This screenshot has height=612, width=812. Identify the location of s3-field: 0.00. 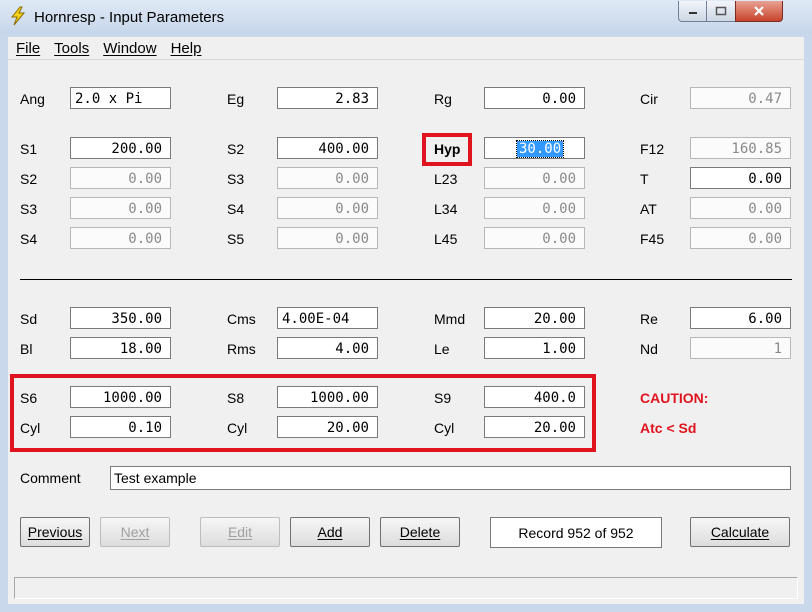
(327, 178).